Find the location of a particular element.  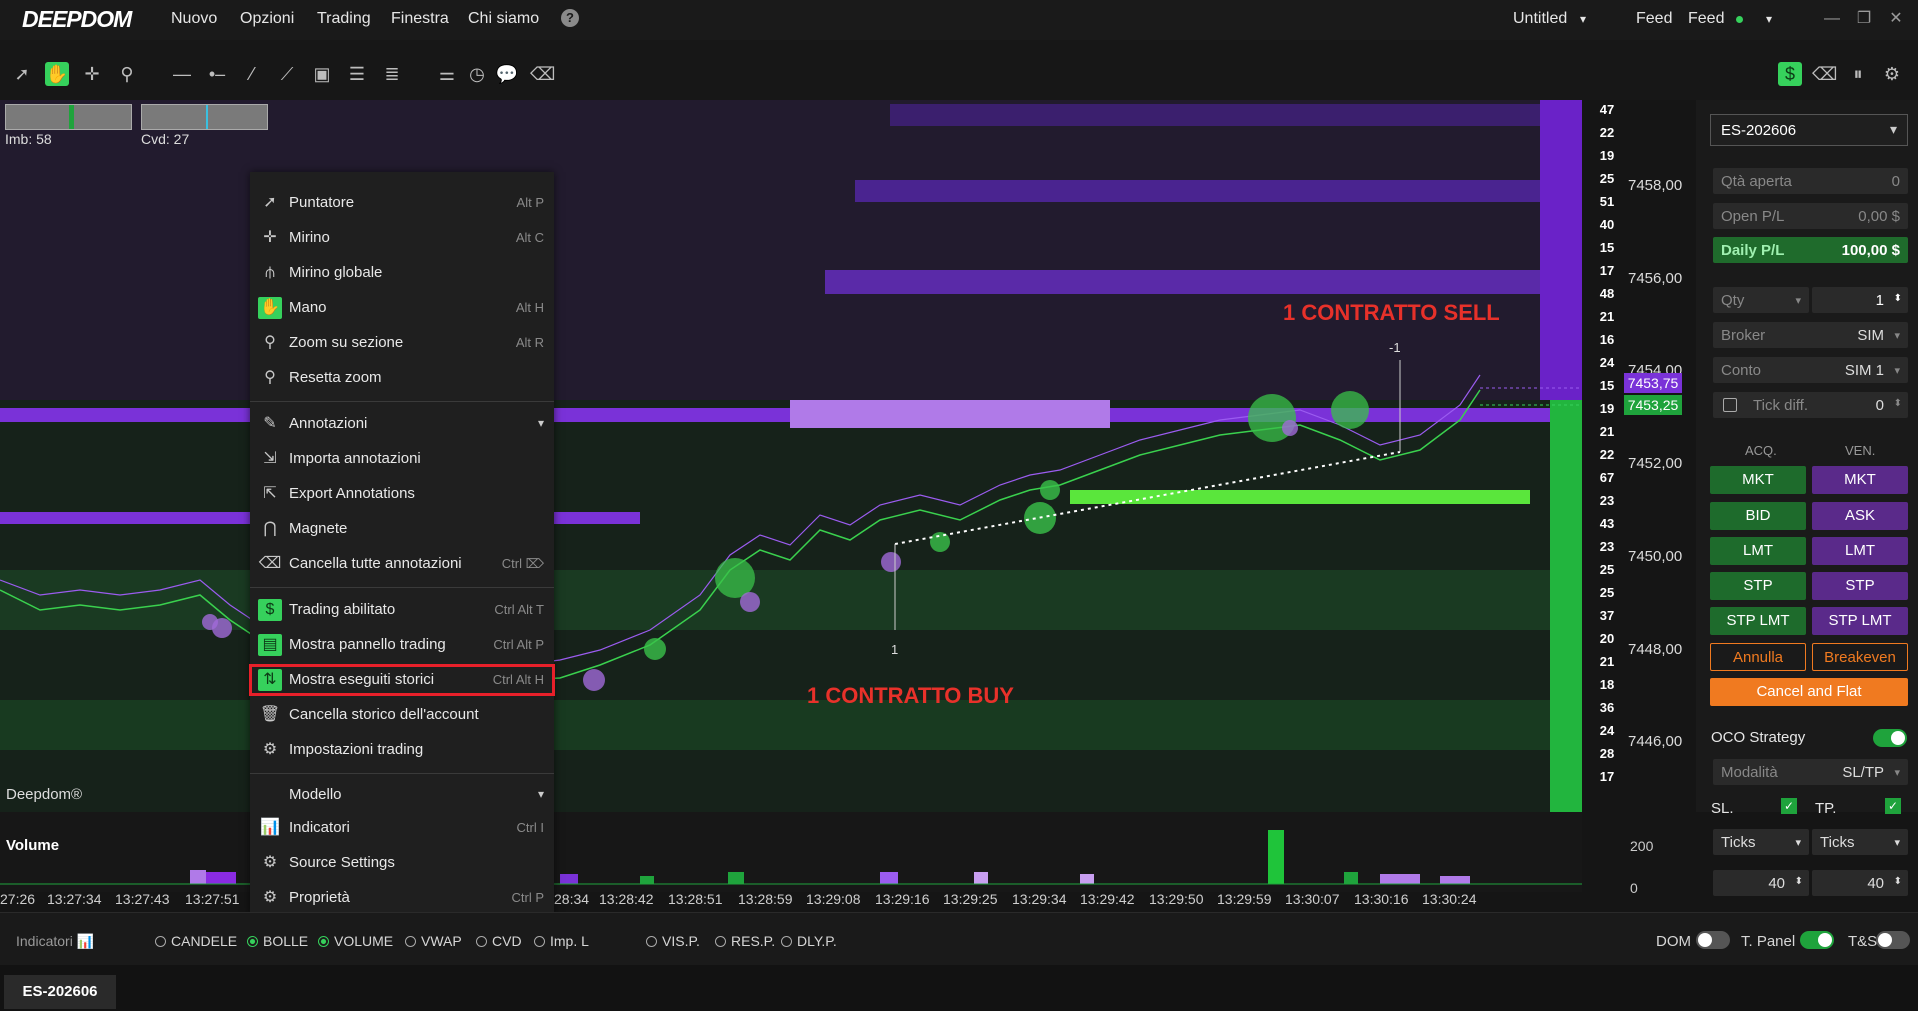

menu-item-importa-annotazioni: ⇲ Importa annotazioni is located at coordinates (402, 459).